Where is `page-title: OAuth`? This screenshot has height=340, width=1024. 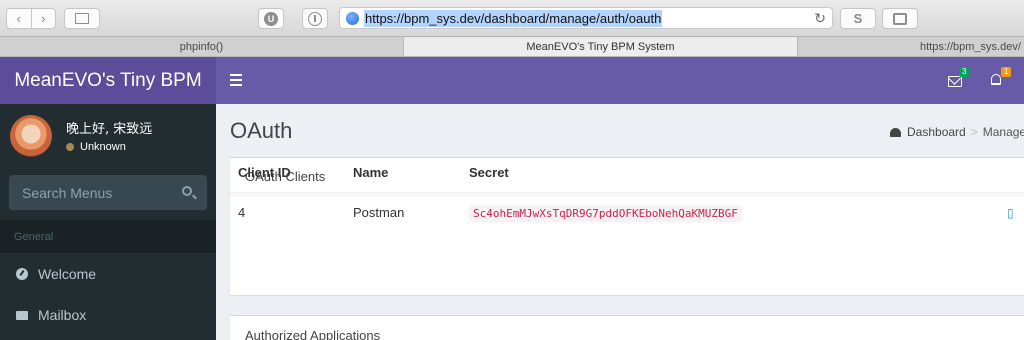 page-title: OAuth is located at coordinates (261, 130).